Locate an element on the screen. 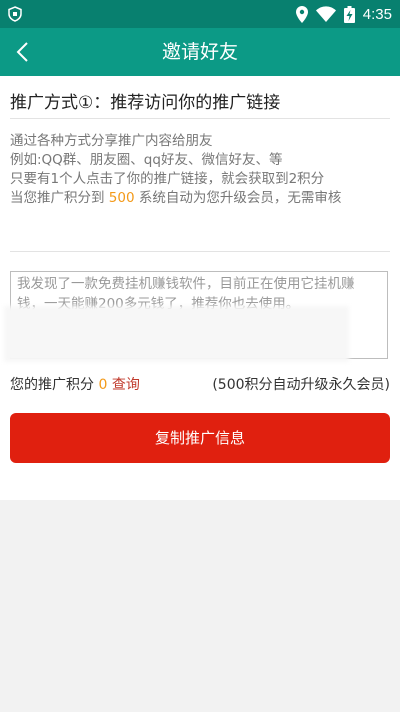 Image resolution: width=400 pixels, height=712 pixels. query-link: 查询 is located at coordinates (126, 385).